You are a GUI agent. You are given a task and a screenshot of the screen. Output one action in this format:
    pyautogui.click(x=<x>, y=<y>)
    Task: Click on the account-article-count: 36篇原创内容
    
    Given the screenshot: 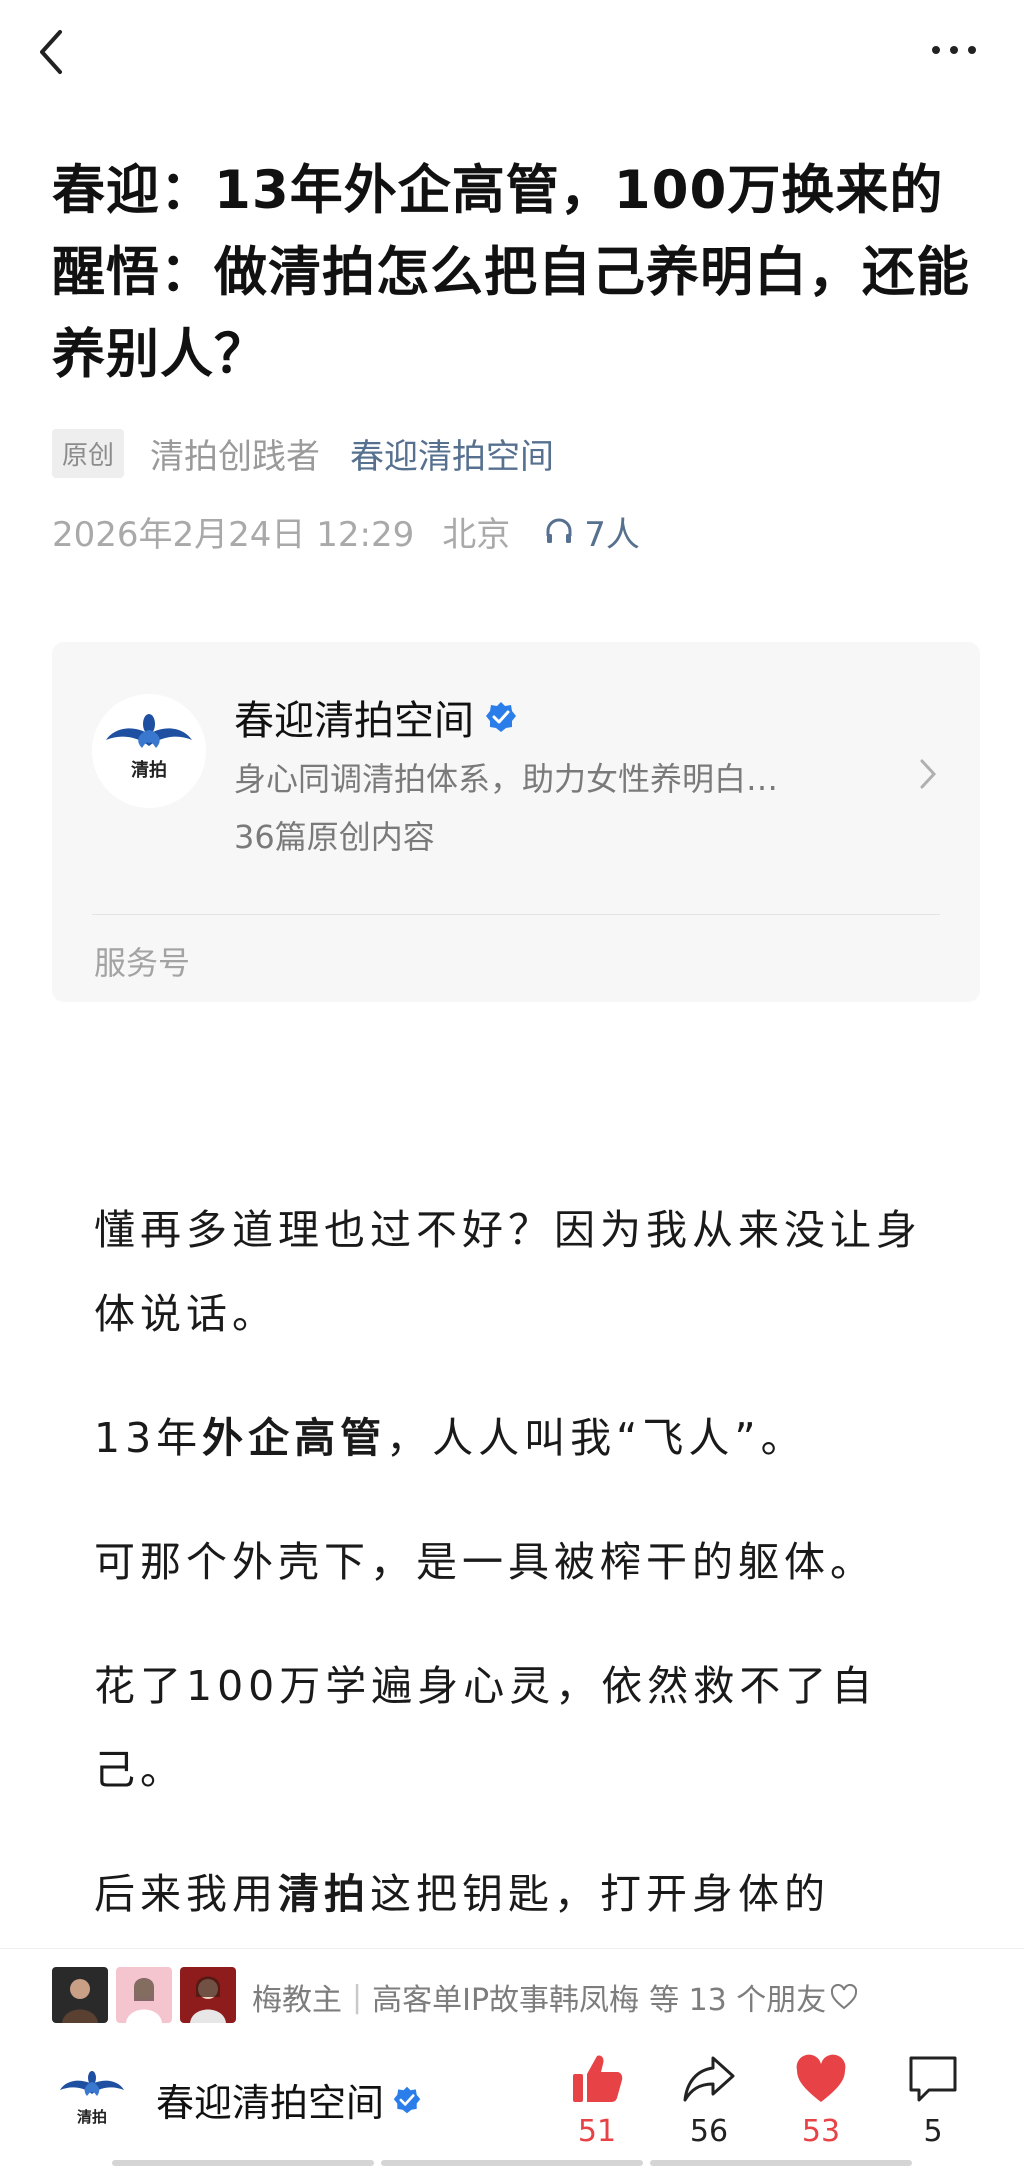 What is the action you would take?
    pyautogui.click(x=334, y=837)
    